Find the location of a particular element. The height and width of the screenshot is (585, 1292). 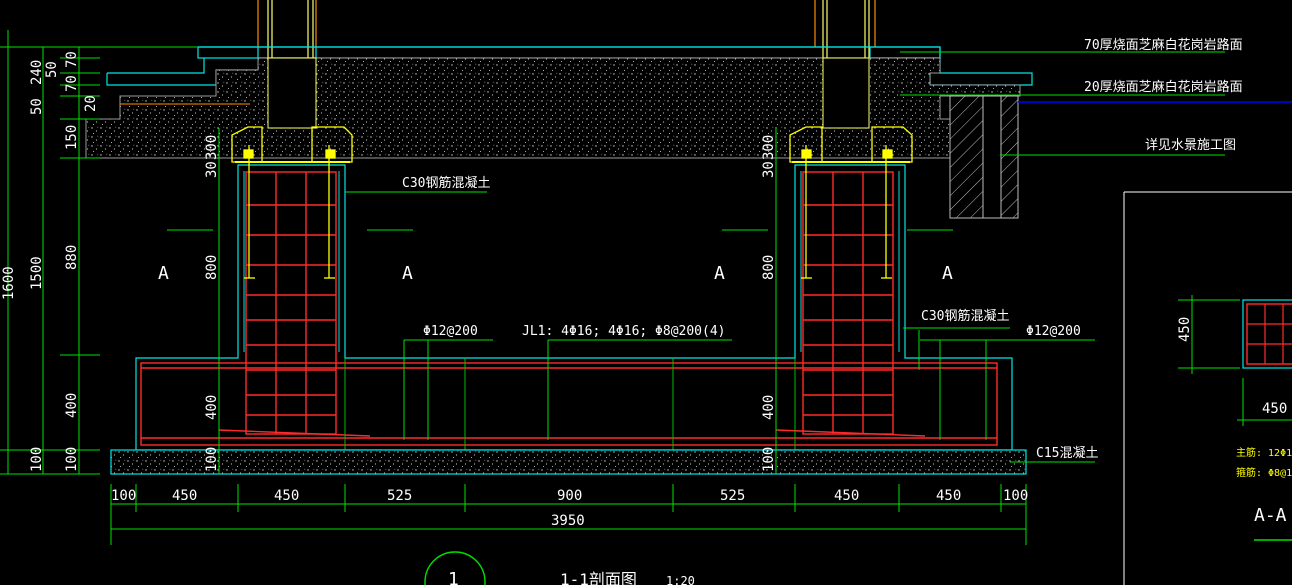

pier-dim-800-right: 800 is located at coordinates (769, 267).